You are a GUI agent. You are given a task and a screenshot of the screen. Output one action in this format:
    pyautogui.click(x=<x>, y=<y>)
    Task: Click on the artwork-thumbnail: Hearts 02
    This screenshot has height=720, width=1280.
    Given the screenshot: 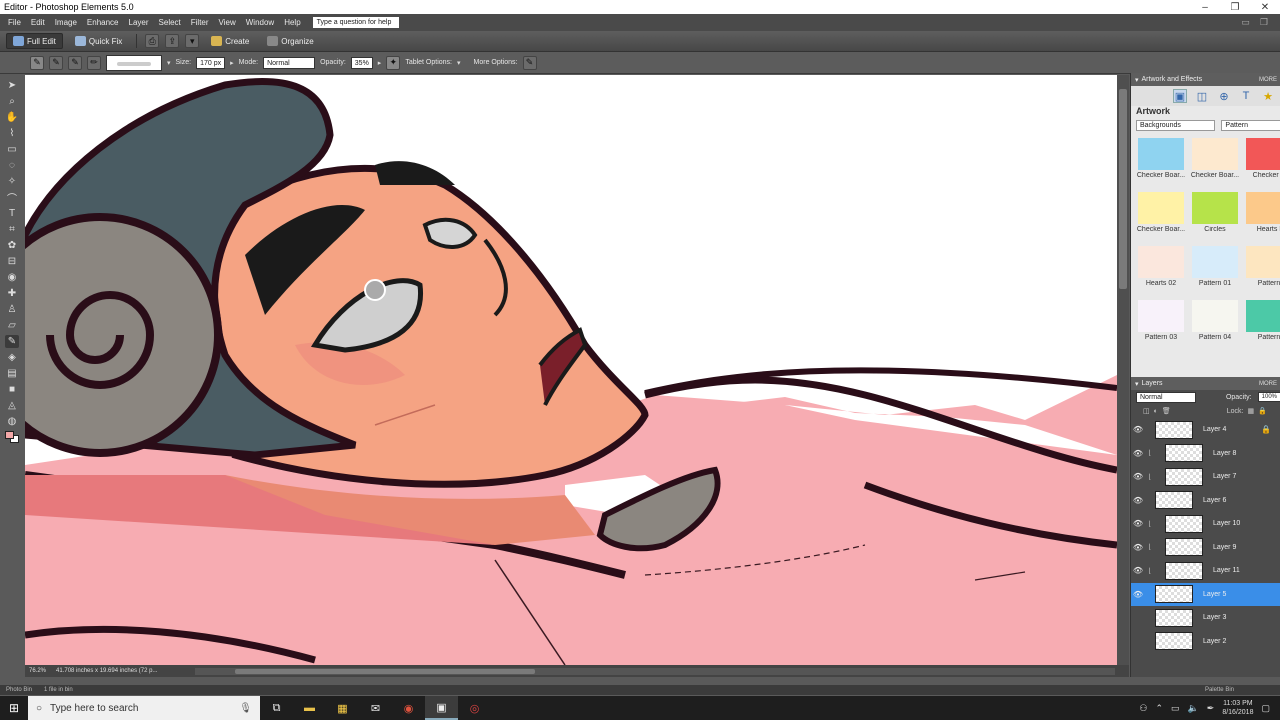 What is the action you would take?
    pyautogui.click(x=1161, y=272)
    